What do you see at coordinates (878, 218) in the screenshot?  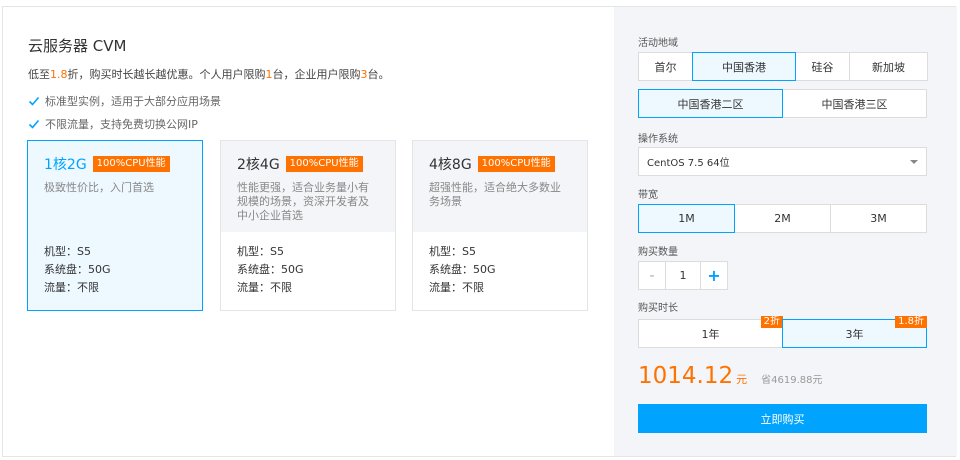 I see `bandwidth-option-3m: 3M` at bounding box center [878, 218].